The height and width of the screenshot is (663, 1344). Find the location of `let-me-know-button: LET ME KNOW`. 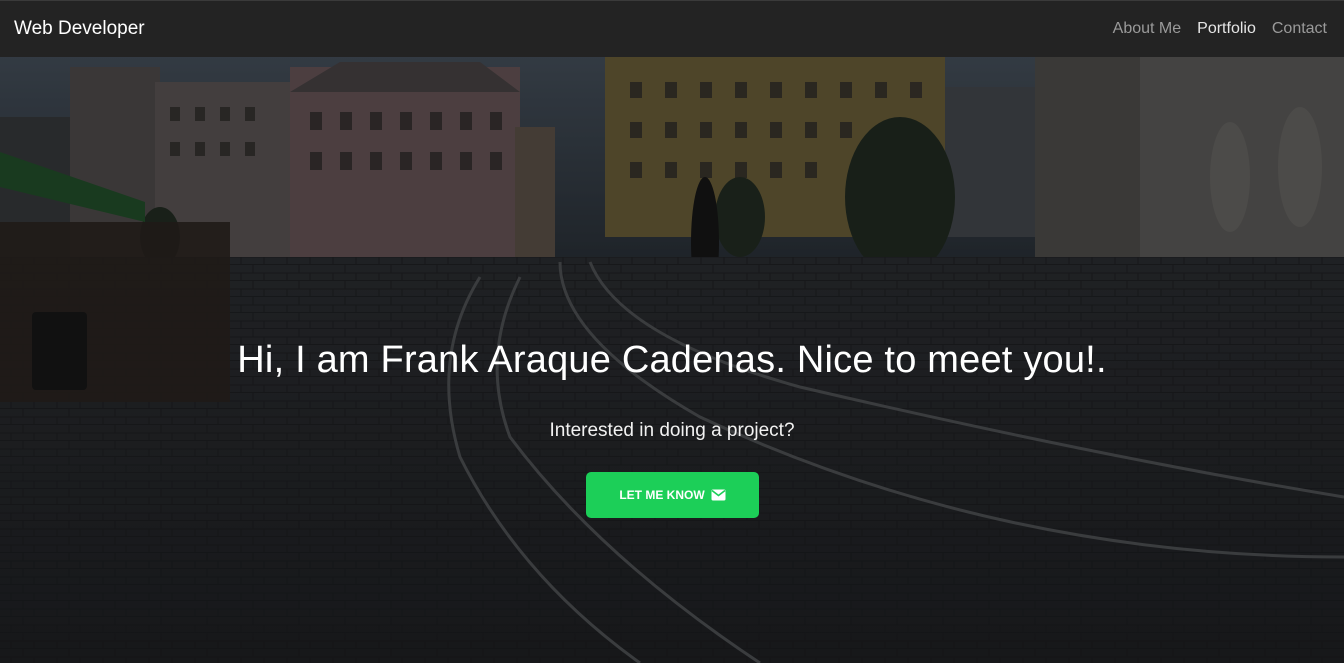

let-me-know-button: LET ME KNOW is located at coordinates (672, 495).